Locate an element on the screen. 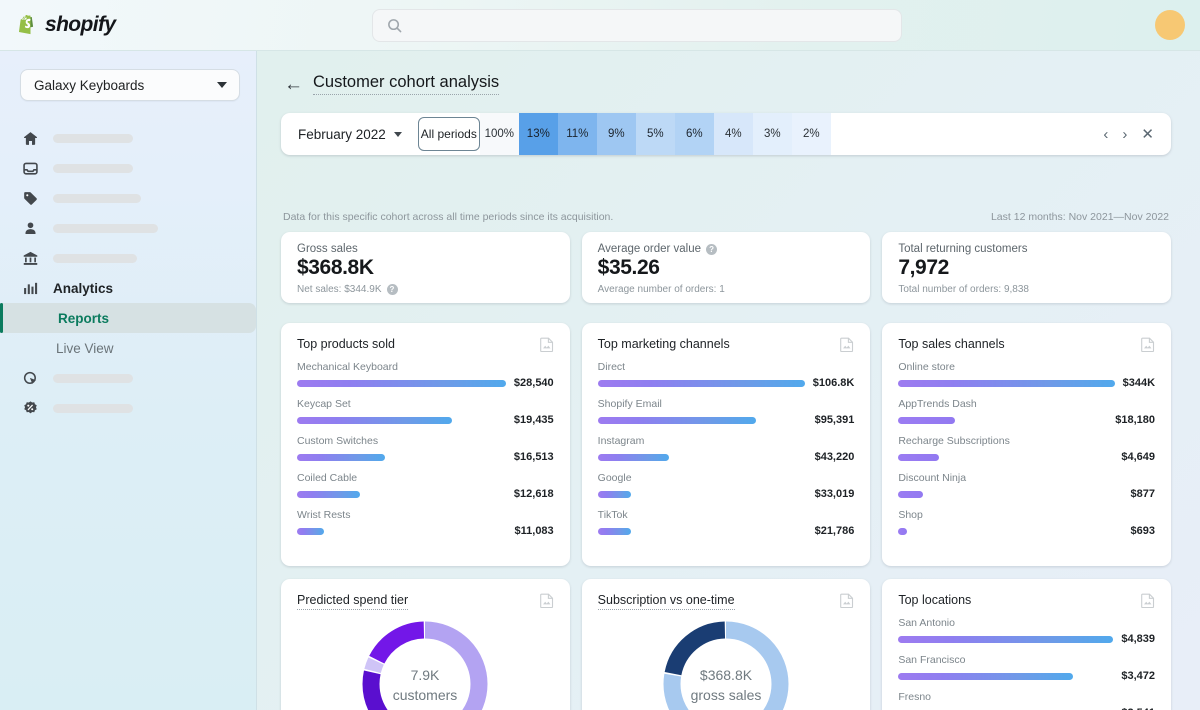  shopify-logo: shopify is located at coordinates (66, 25).